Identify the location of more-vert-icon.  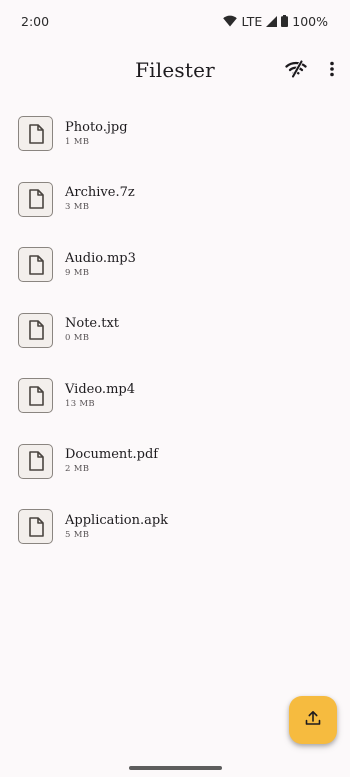
(332, 71).